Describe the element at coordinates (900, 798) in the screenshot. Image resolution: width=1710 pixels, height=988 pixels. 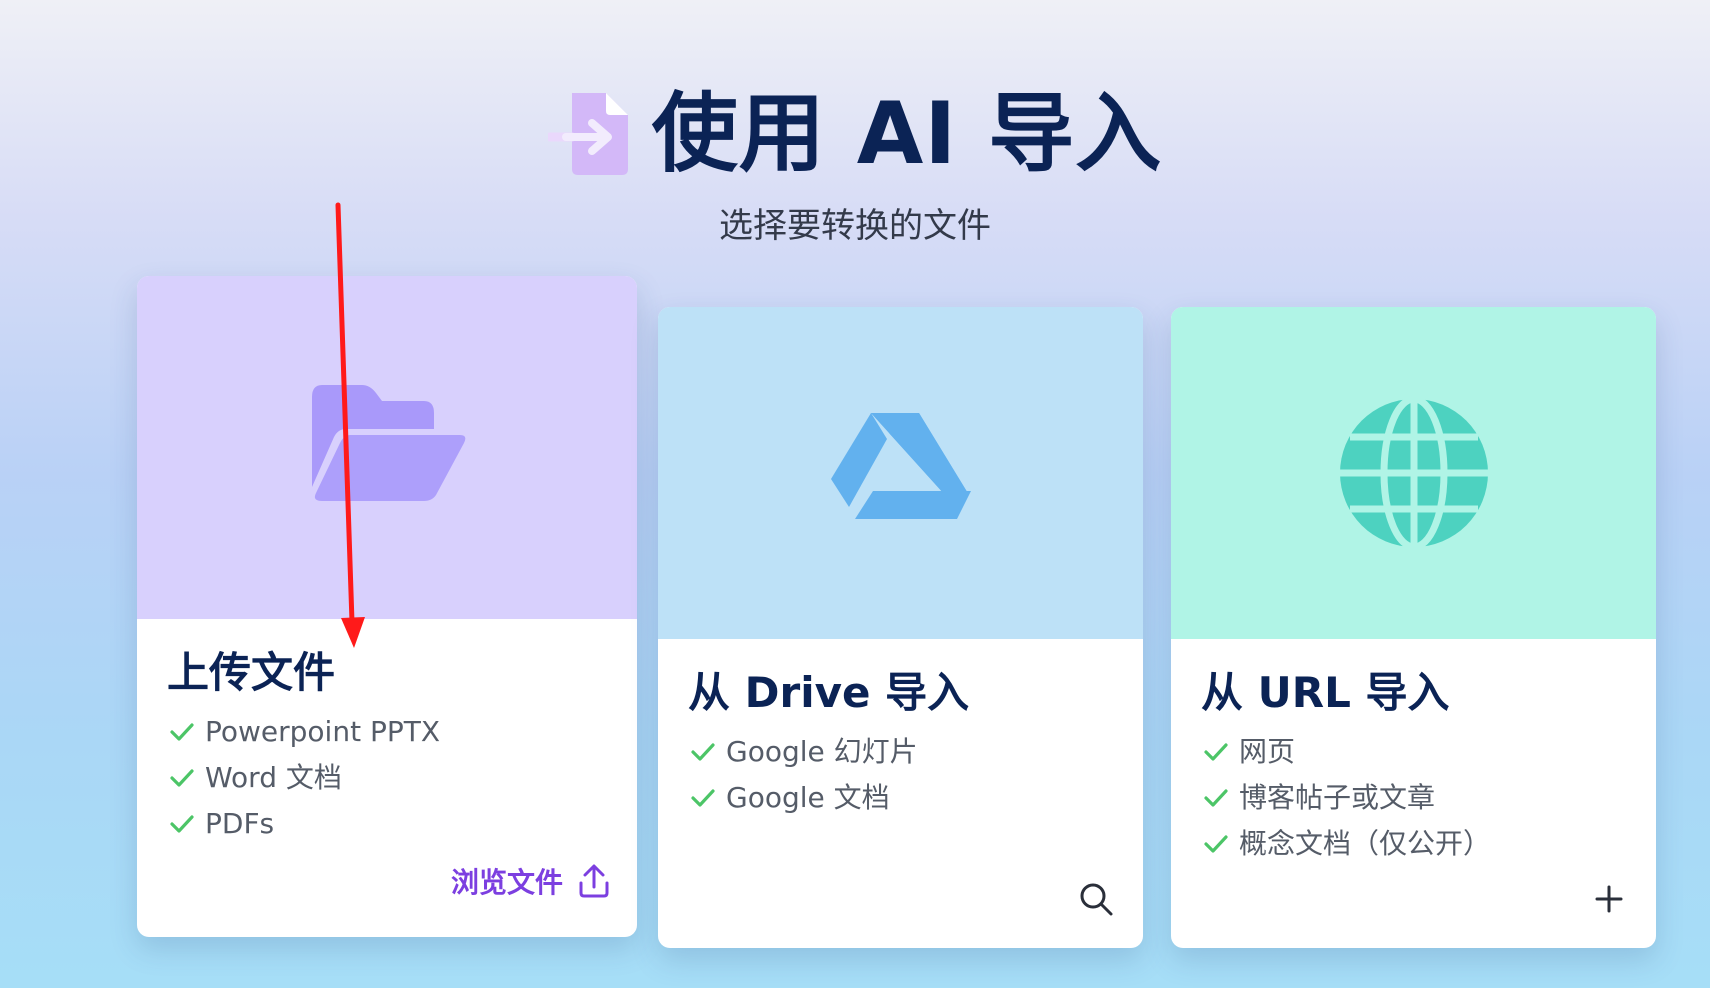
I see `feature-item: Google 文档` at that location.